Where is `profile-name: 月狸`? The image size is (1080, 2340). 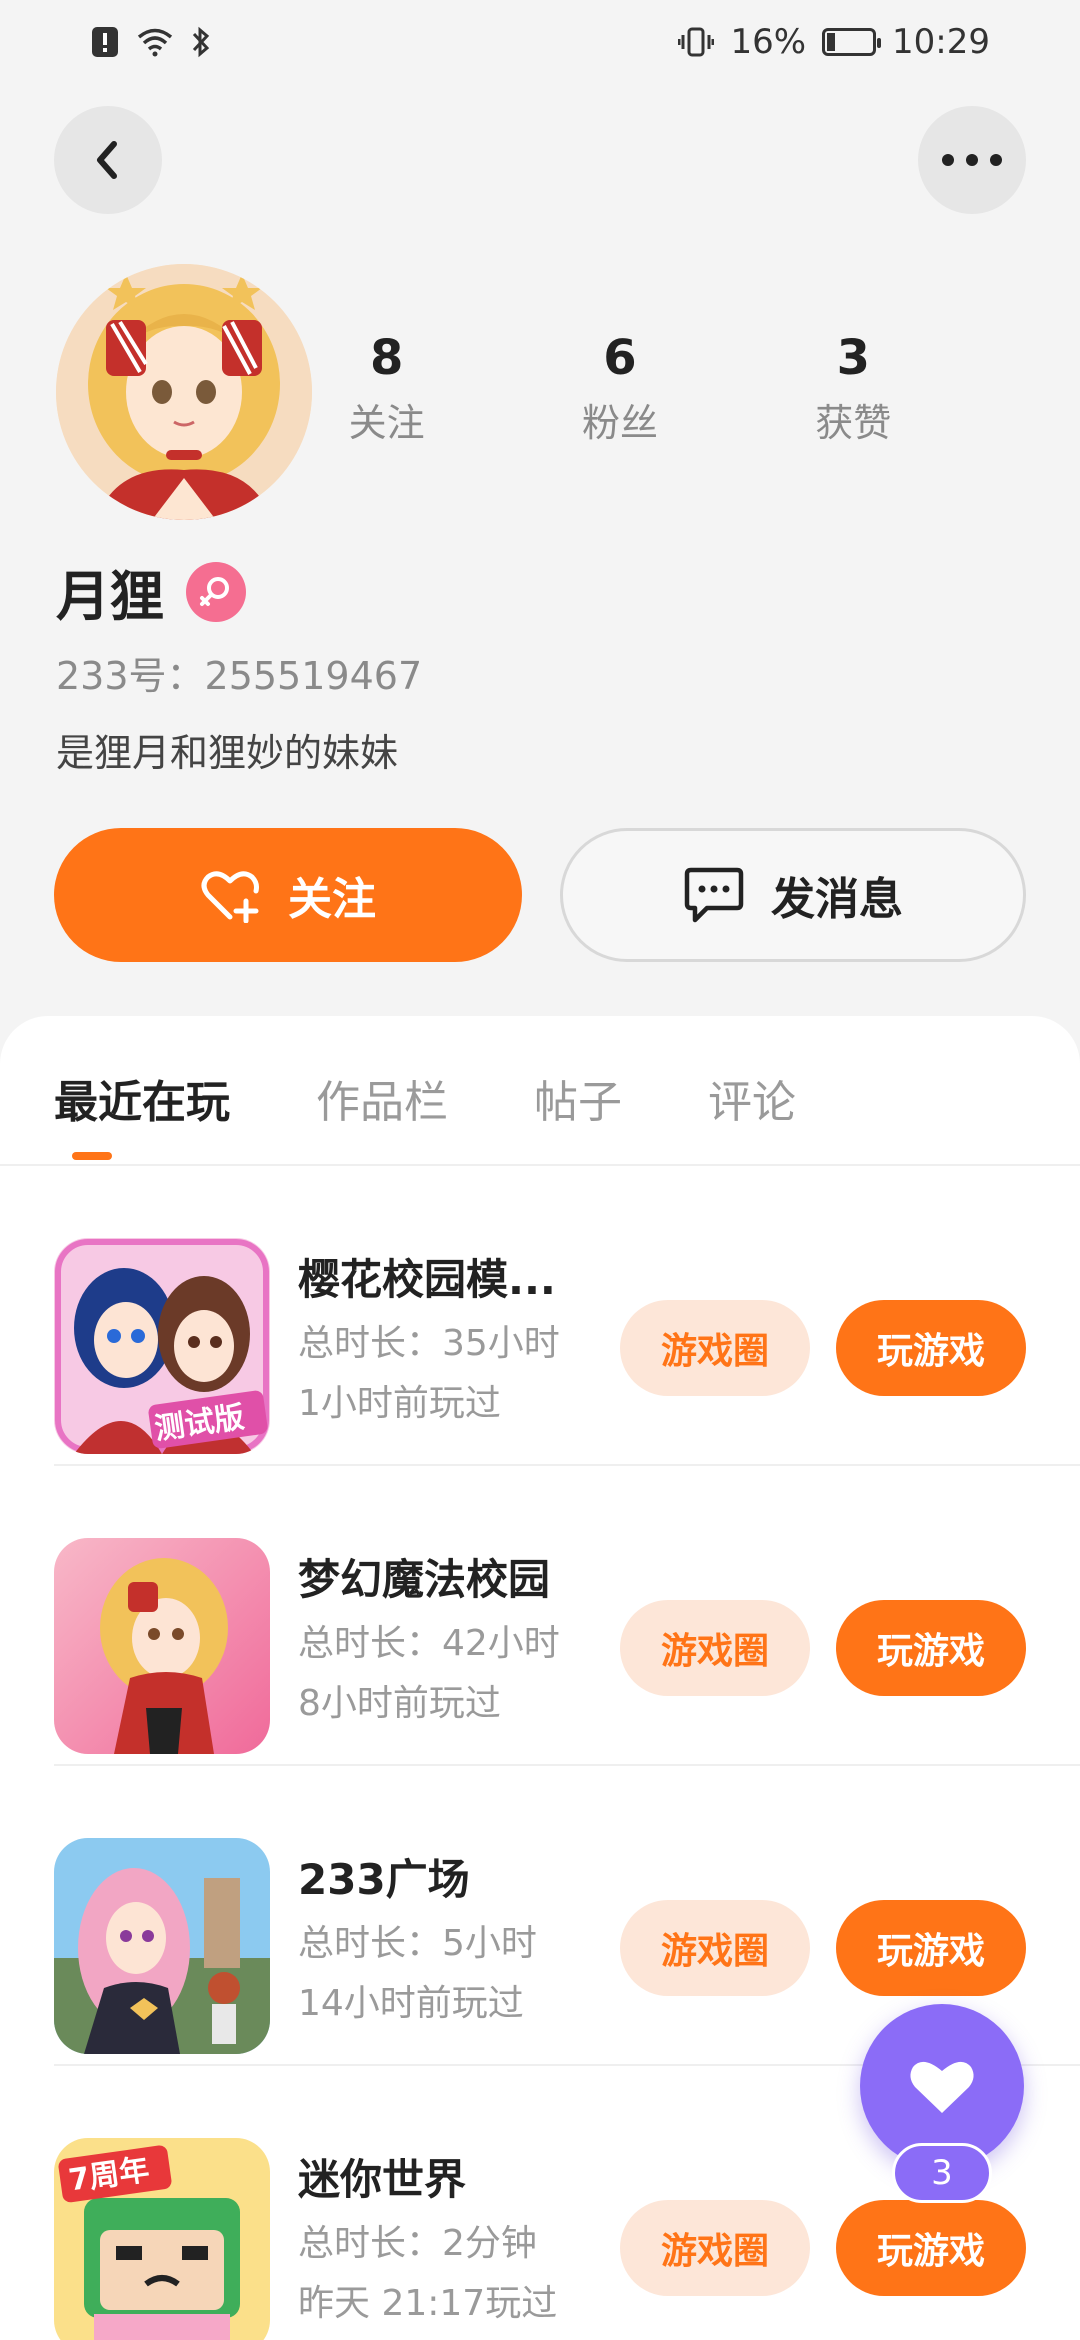 profile-name: 月狸 is located at coordinates (110, 596).